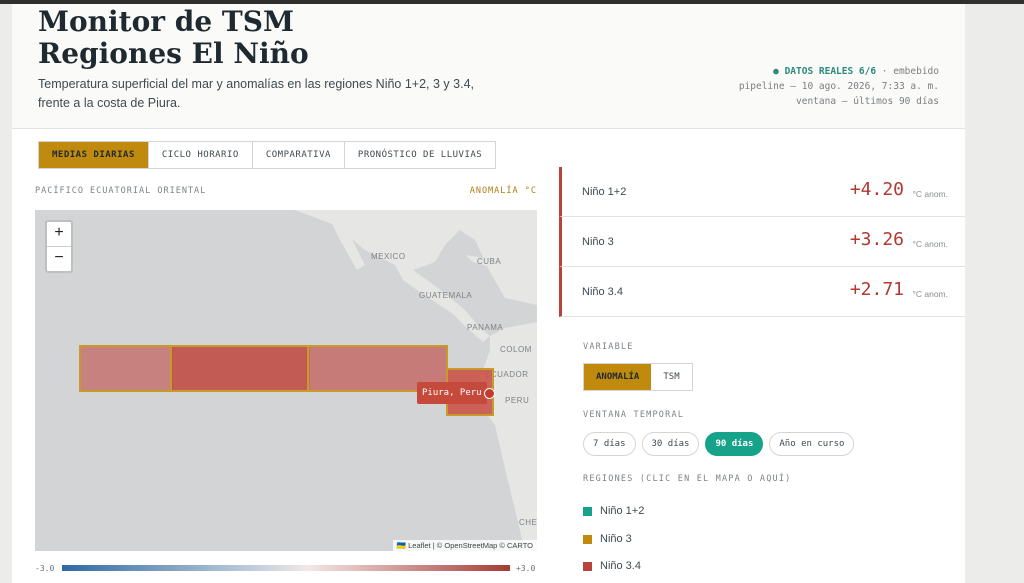 The height and width of the screenshot is (583, 1024). I want to click on stat-value: +2.71, so click(876, 289).